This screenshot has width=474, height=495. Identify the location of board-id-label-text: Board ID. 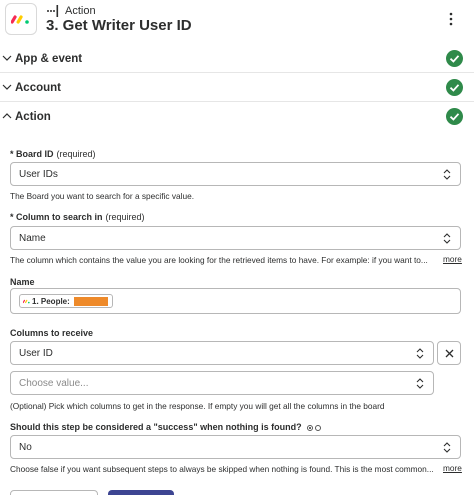
(35, 154).